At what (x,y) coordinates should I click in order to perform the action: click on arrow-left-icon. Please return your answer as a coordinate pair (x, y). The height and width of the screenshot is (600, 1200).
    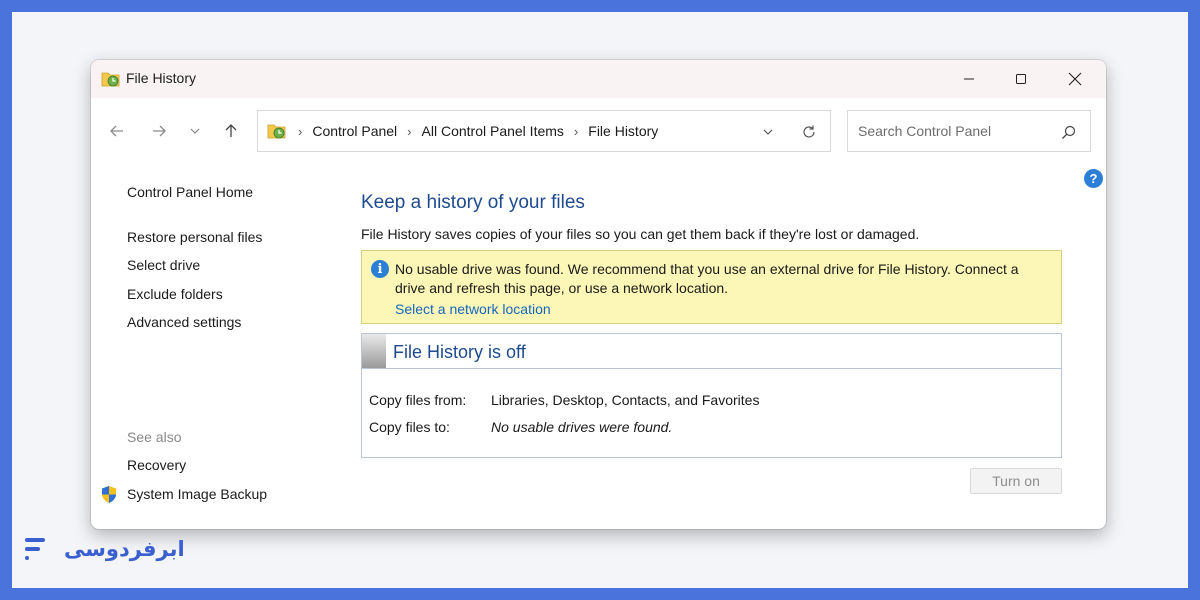
    Looking at the image, I should click on (116, 131).